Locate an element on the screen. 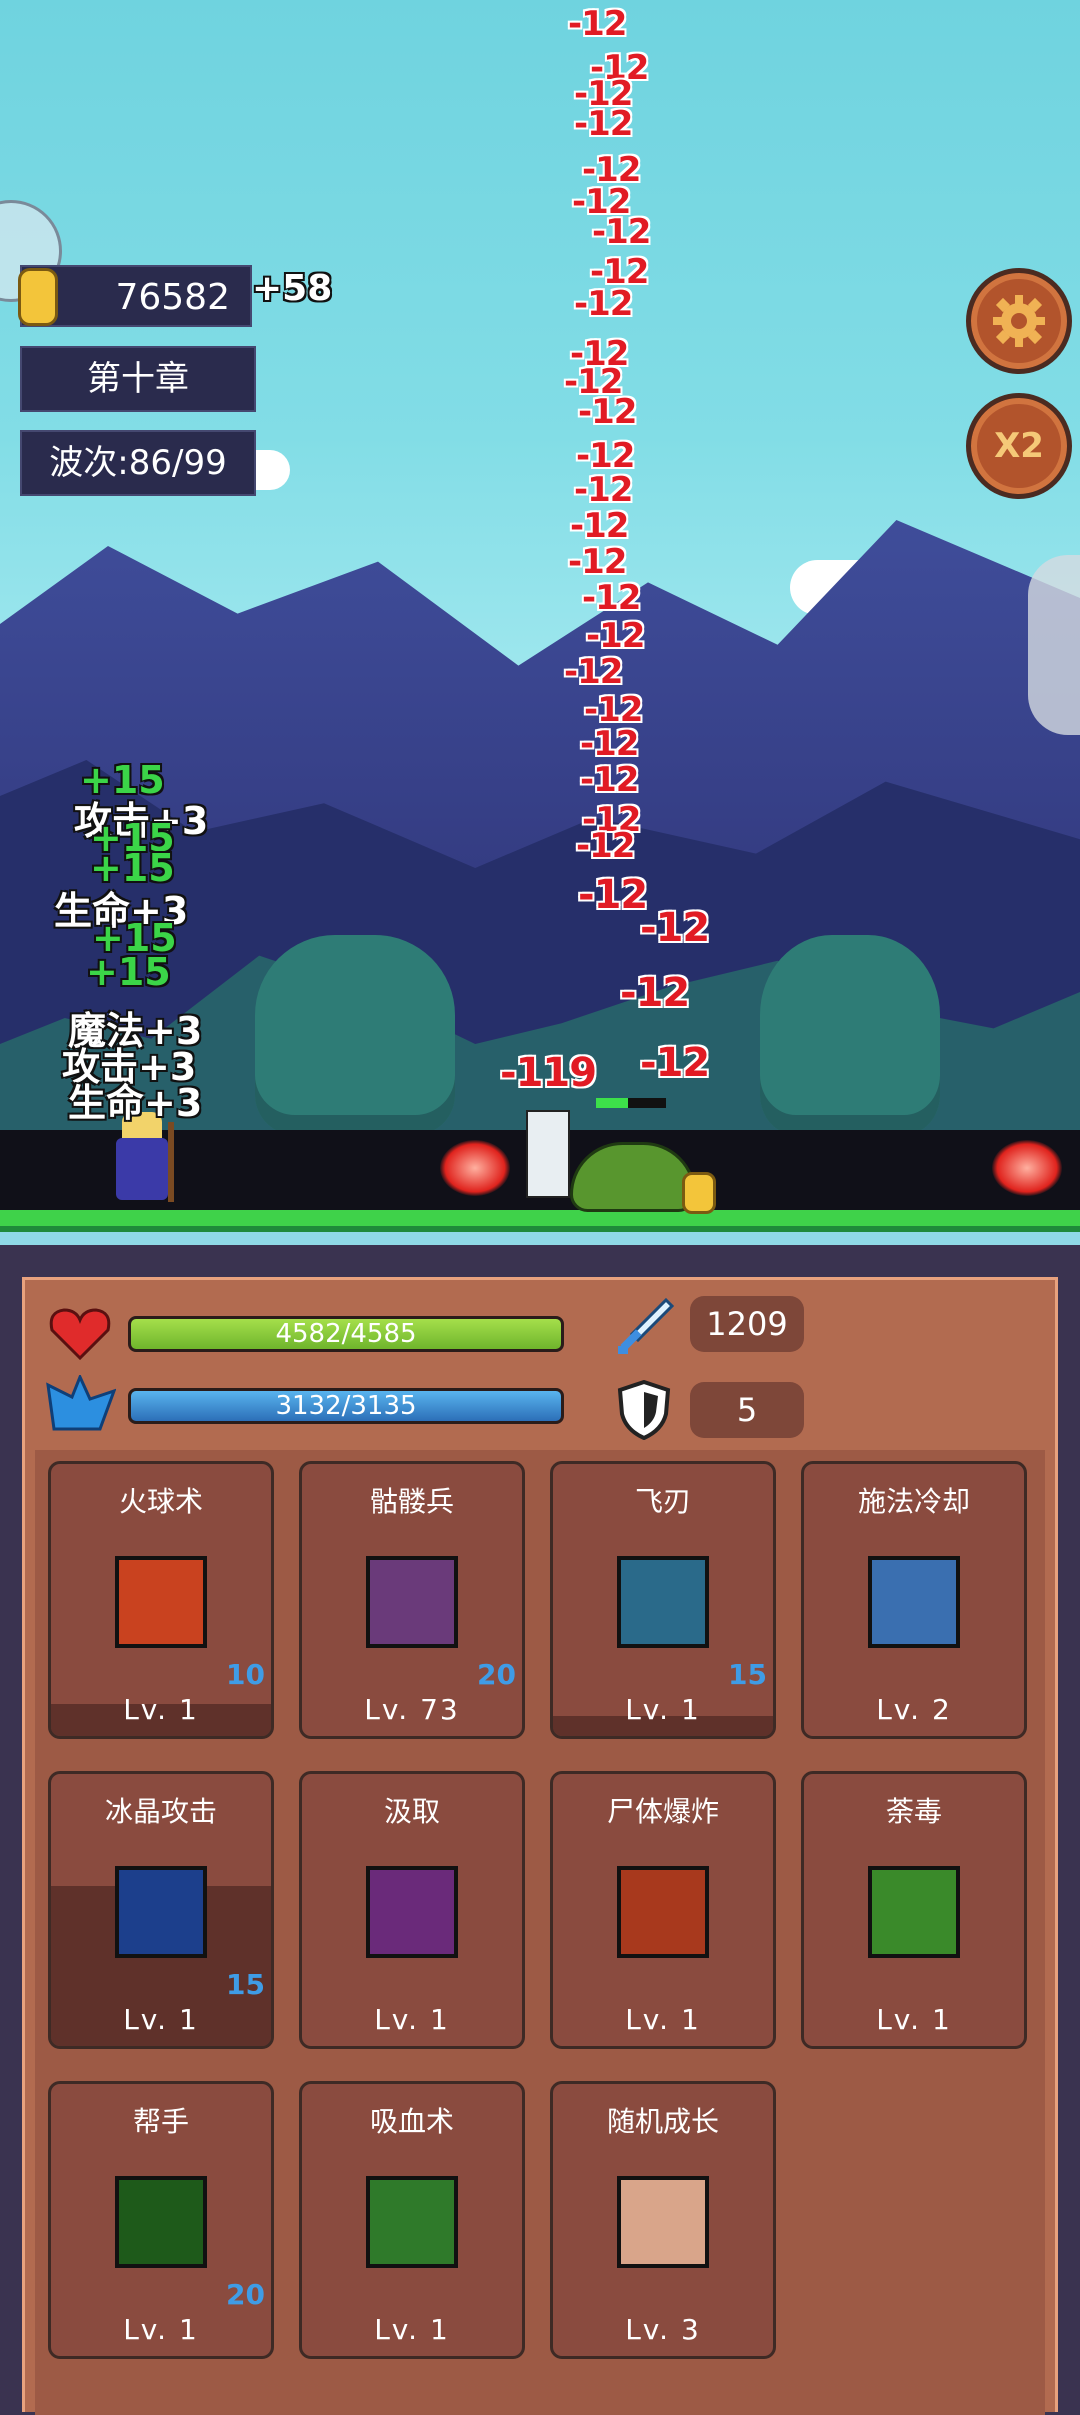 The height and width of the screenshot is (2415, 1080). damage-number: -119 is located at coordinates (548, 1073).